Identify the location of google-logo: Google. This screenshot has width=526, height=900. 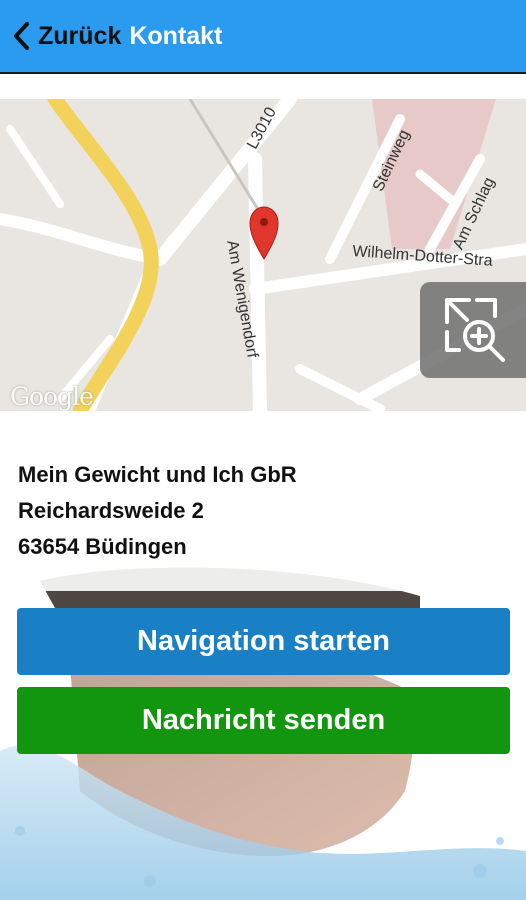
(52, 396).